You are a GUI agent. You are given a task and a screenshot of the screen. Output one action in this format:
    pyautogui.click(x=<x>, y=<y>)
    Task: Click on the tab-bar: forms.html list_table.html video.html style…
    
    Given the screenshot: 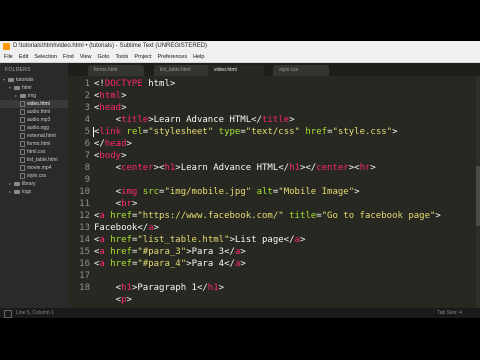 What is the action you would take?
    pyautogui.click(x=274, y=69)
    